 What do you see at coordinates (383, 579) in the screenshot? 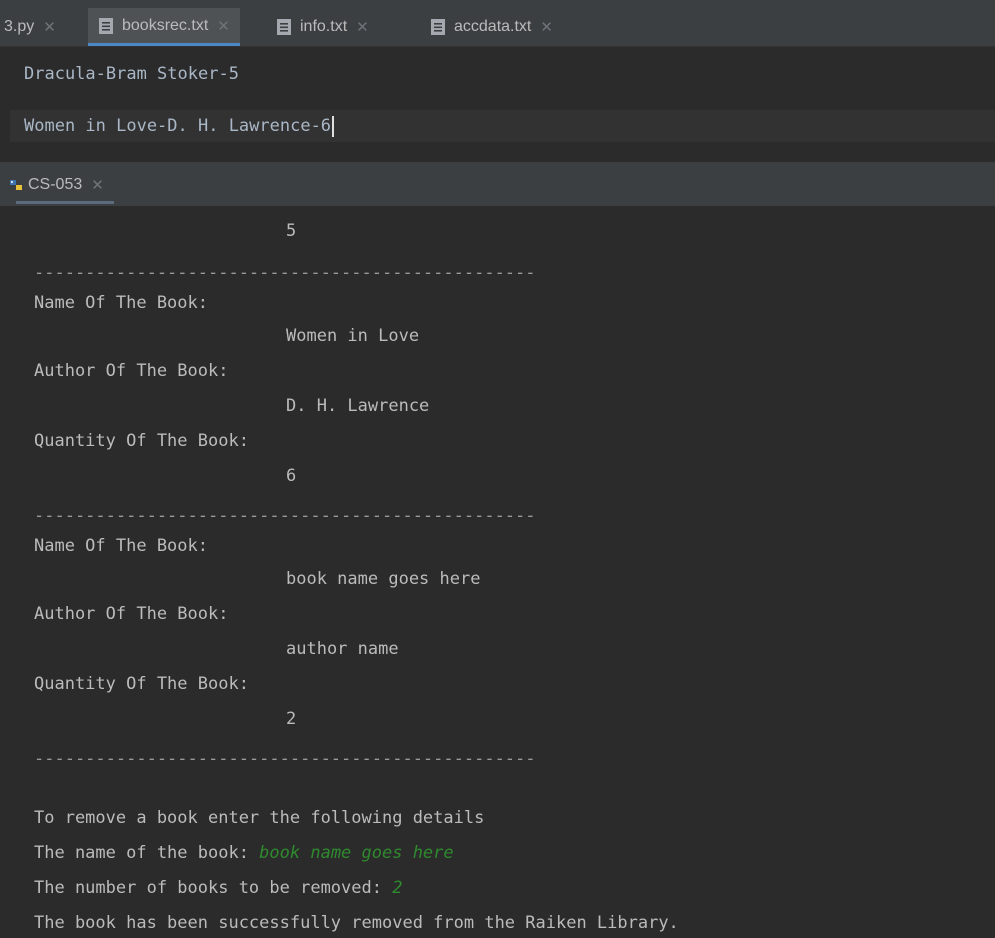
I see `record-name-value: book name goes here` at bounding box center [383, 579].